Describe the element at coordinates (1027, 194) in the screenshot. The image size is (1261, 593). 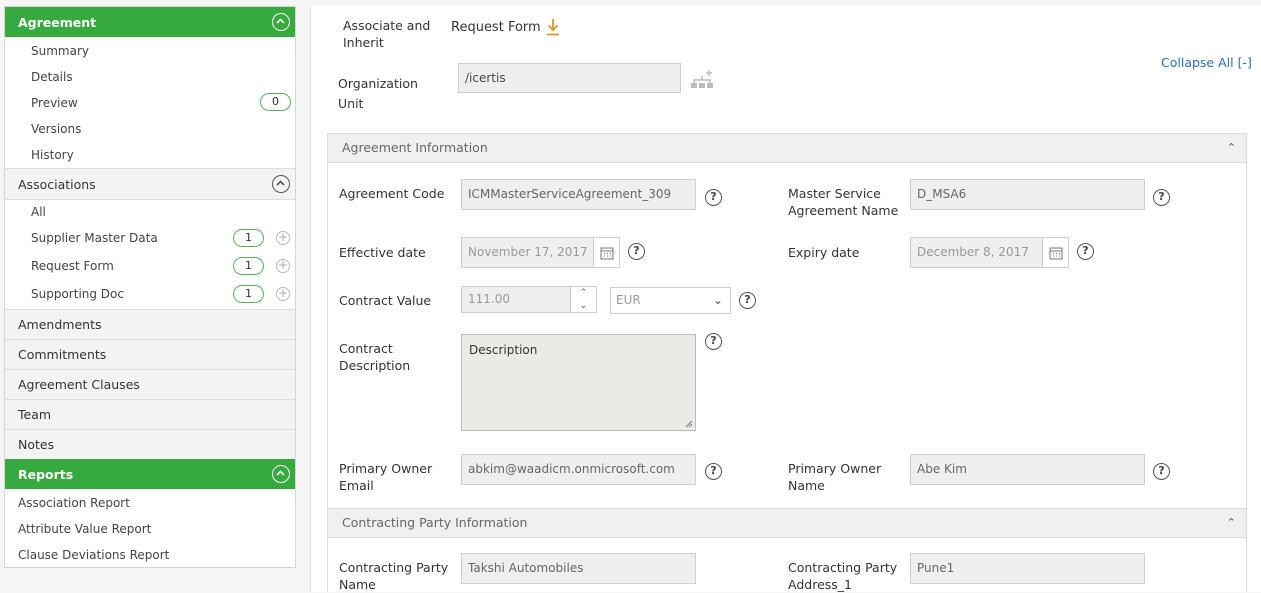
I see `msa-name-field: D_MSA6` at that location.